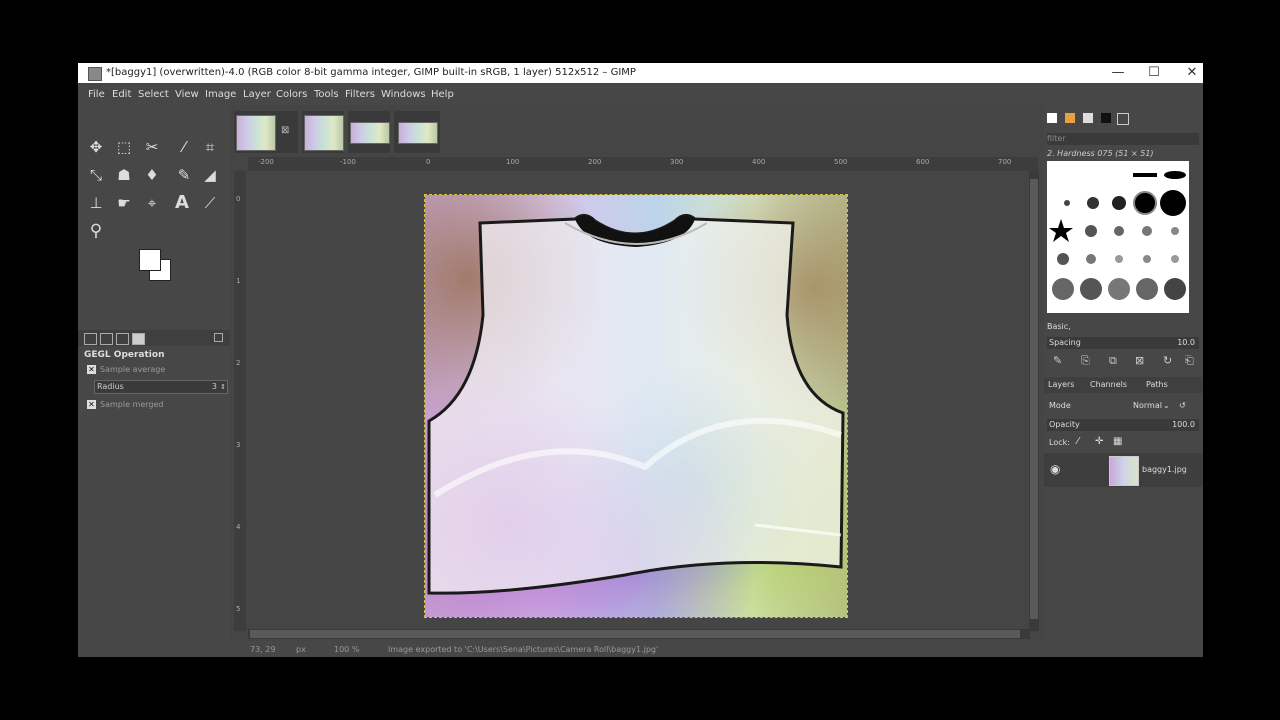 The height and width of the screenshot is (720, 1280). I want to click on vertical-scroll-thumb, so click(1034, 399).